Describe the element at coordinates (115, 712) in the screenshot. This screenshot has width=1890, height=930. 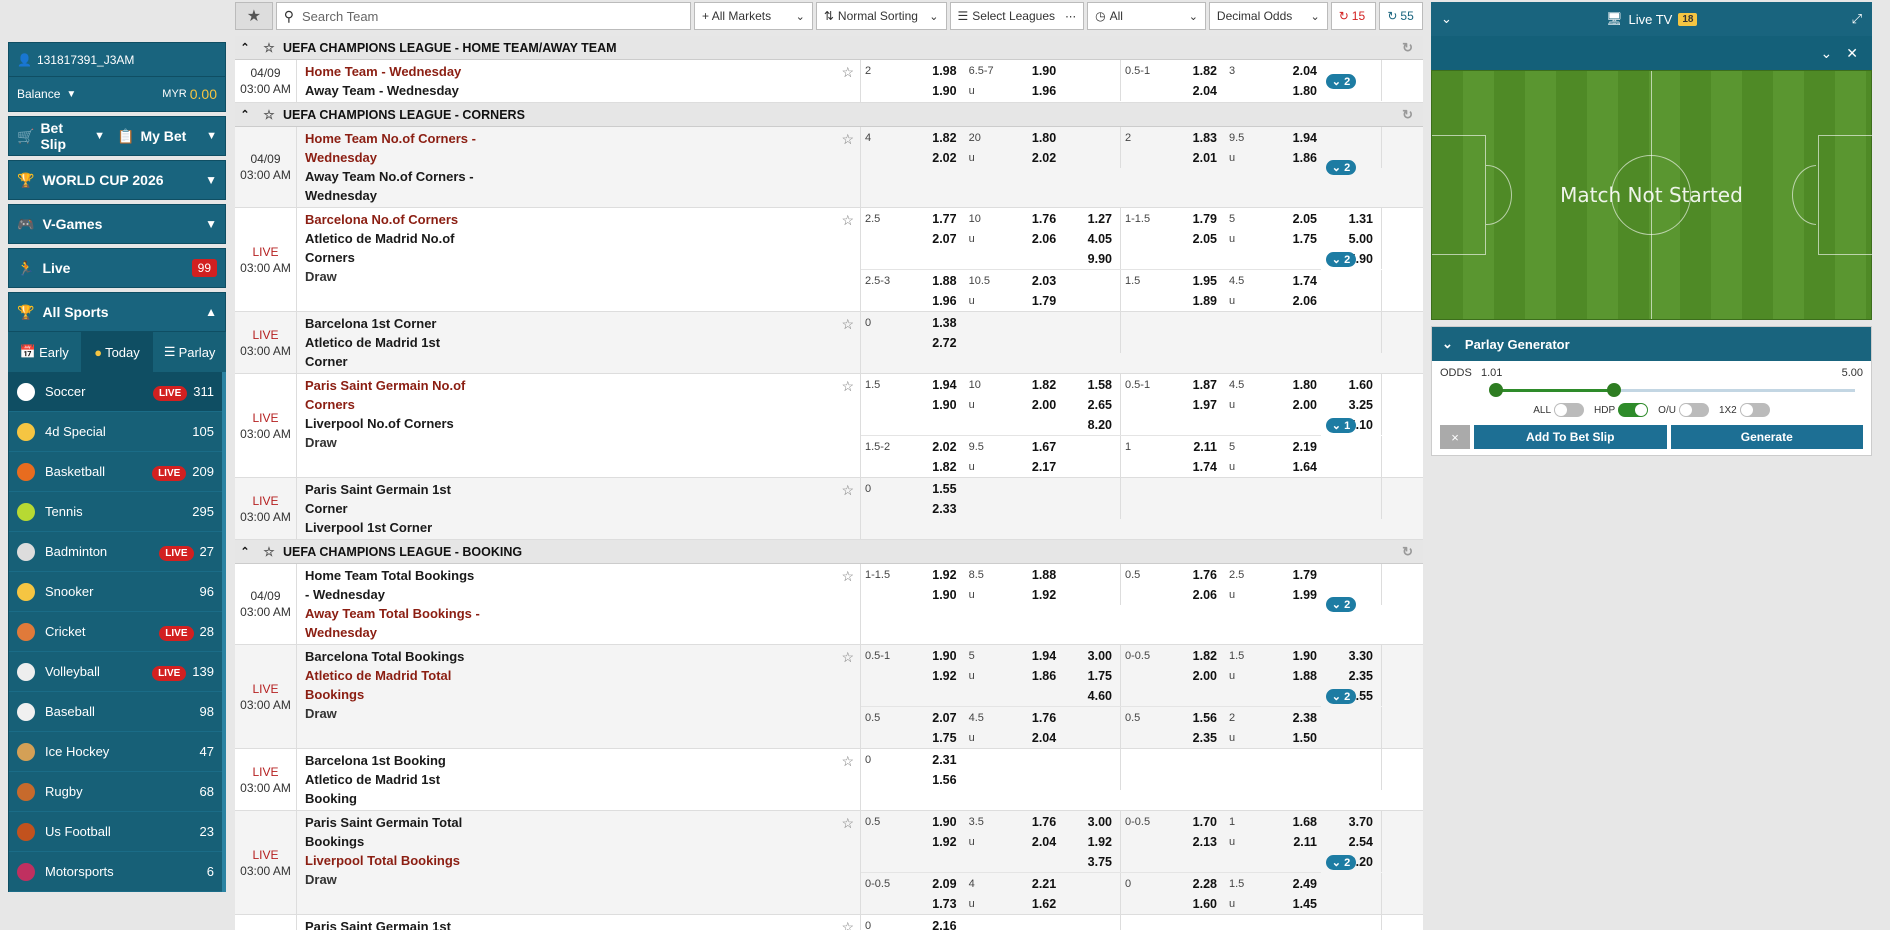
I see `sport-item: Baseball 98` at that location.